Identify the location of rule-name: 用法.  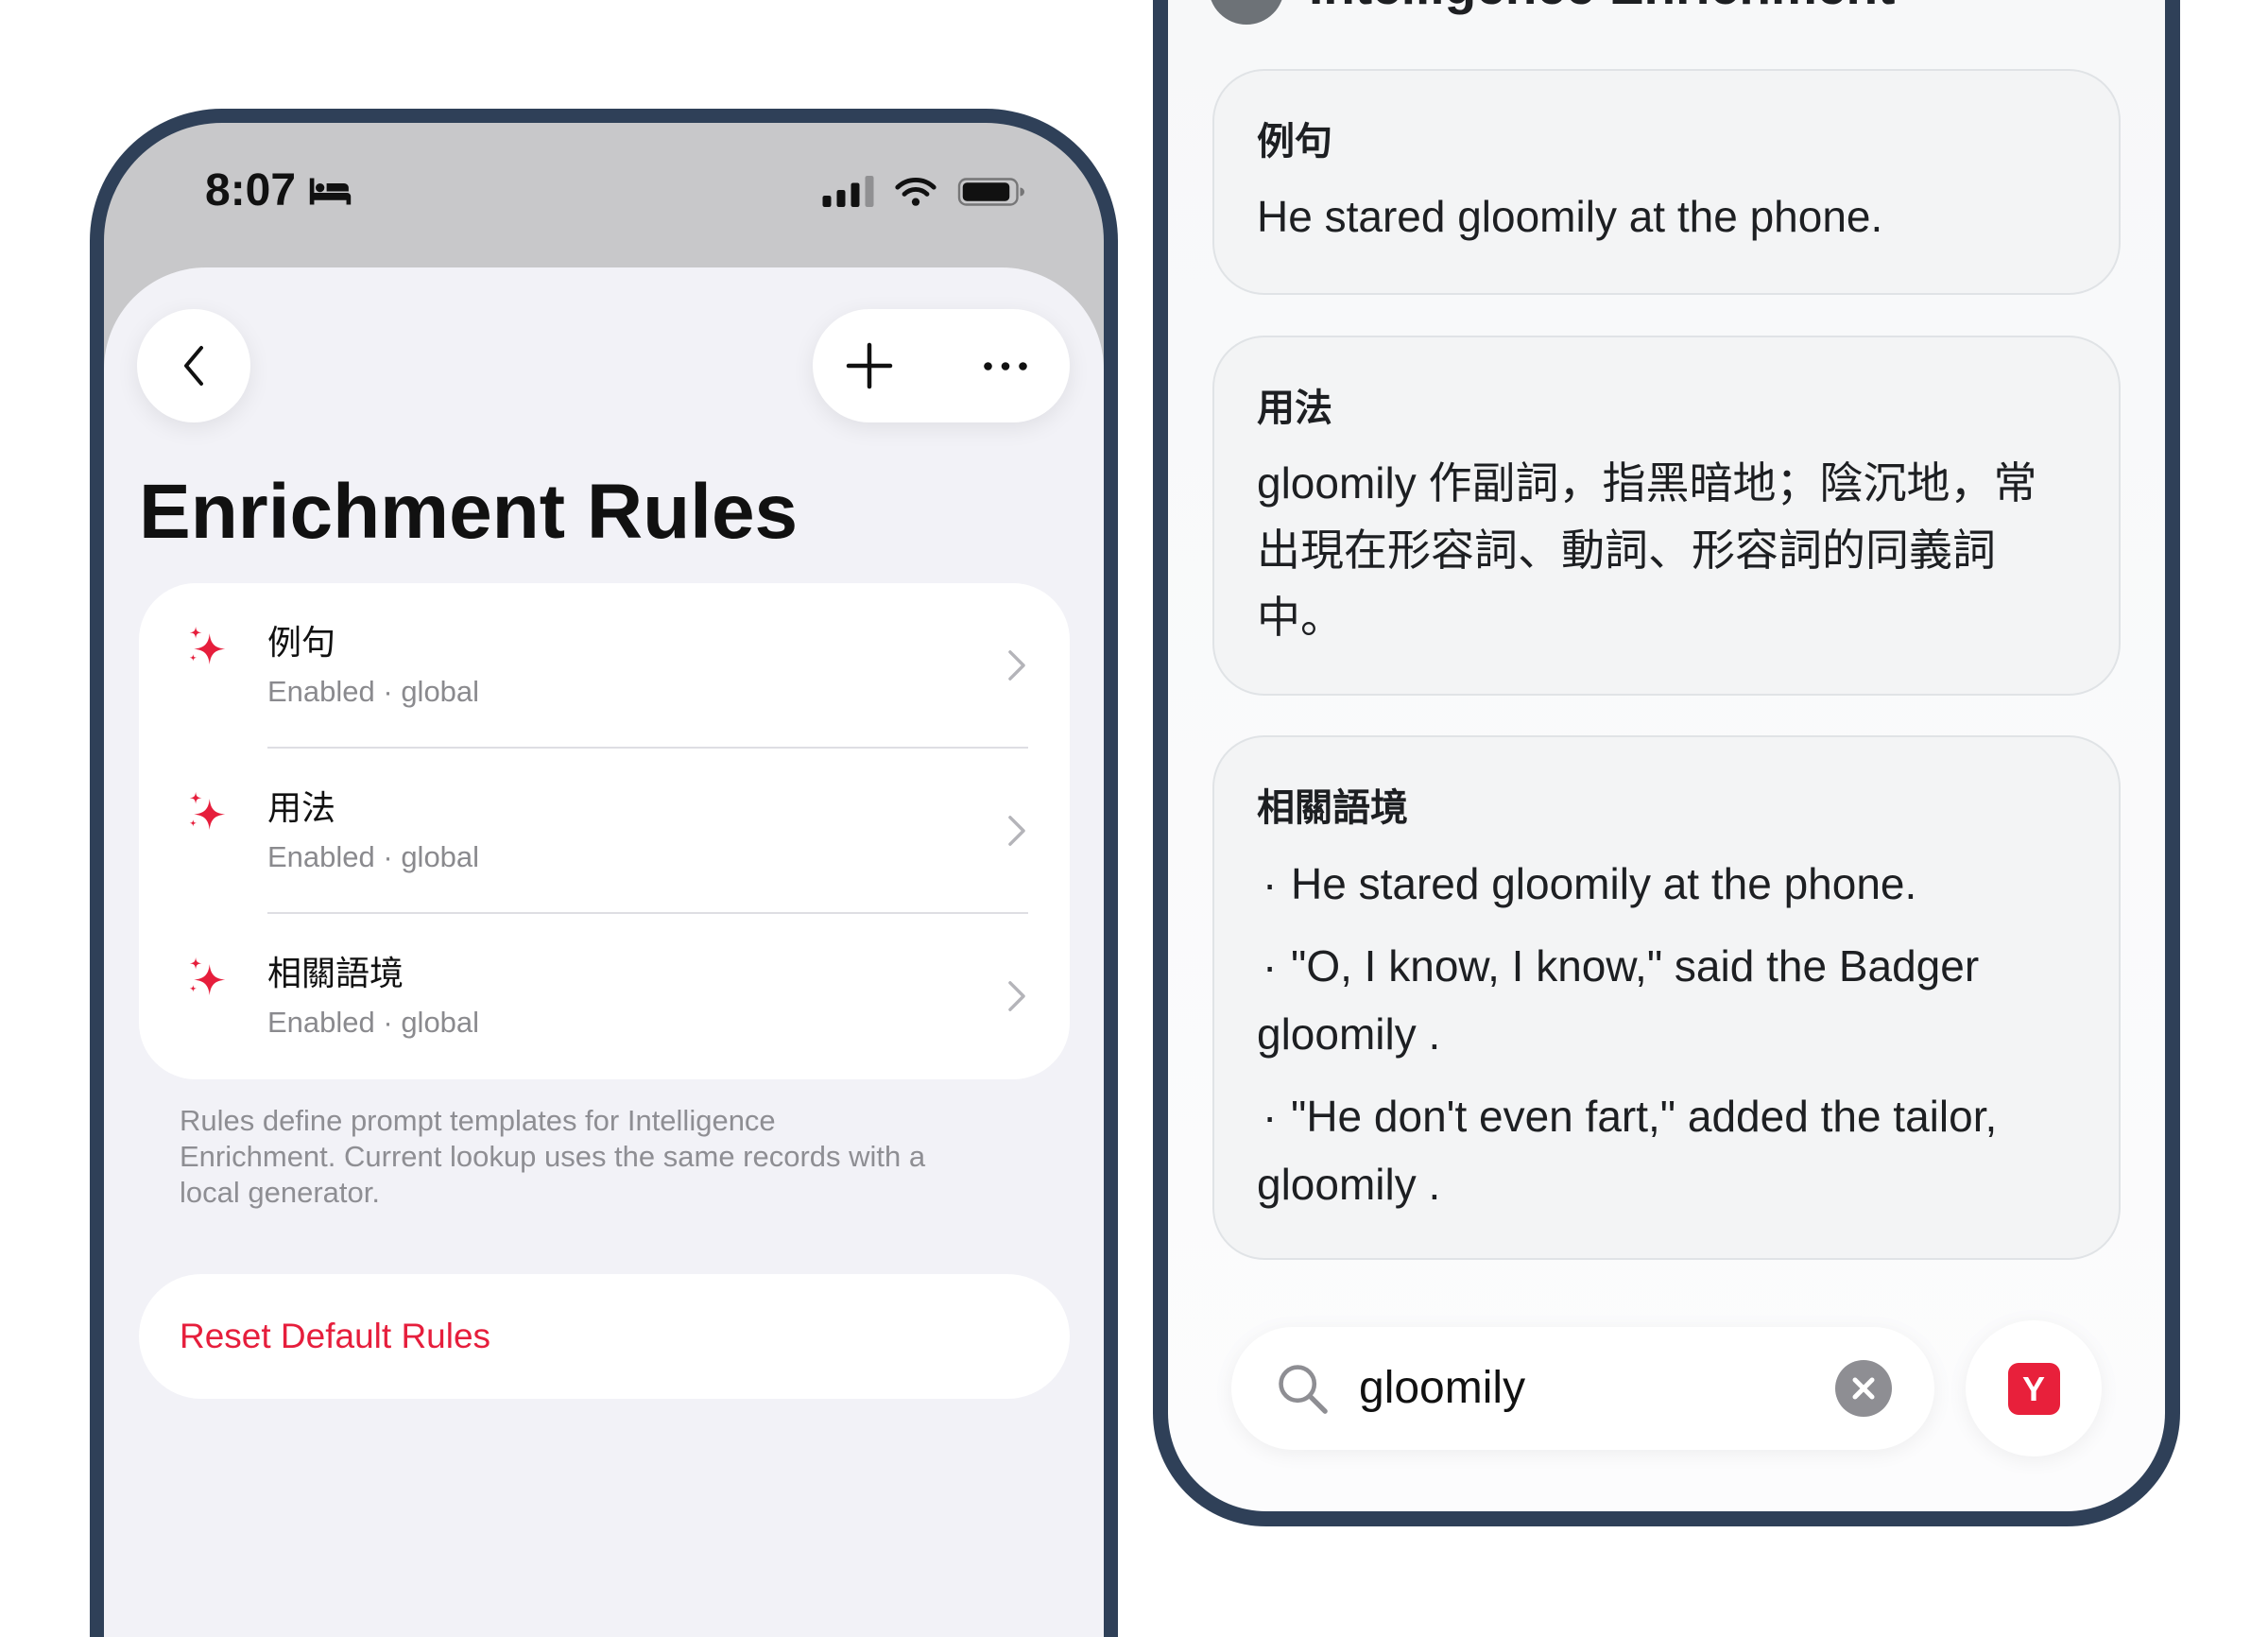
(301, 807).